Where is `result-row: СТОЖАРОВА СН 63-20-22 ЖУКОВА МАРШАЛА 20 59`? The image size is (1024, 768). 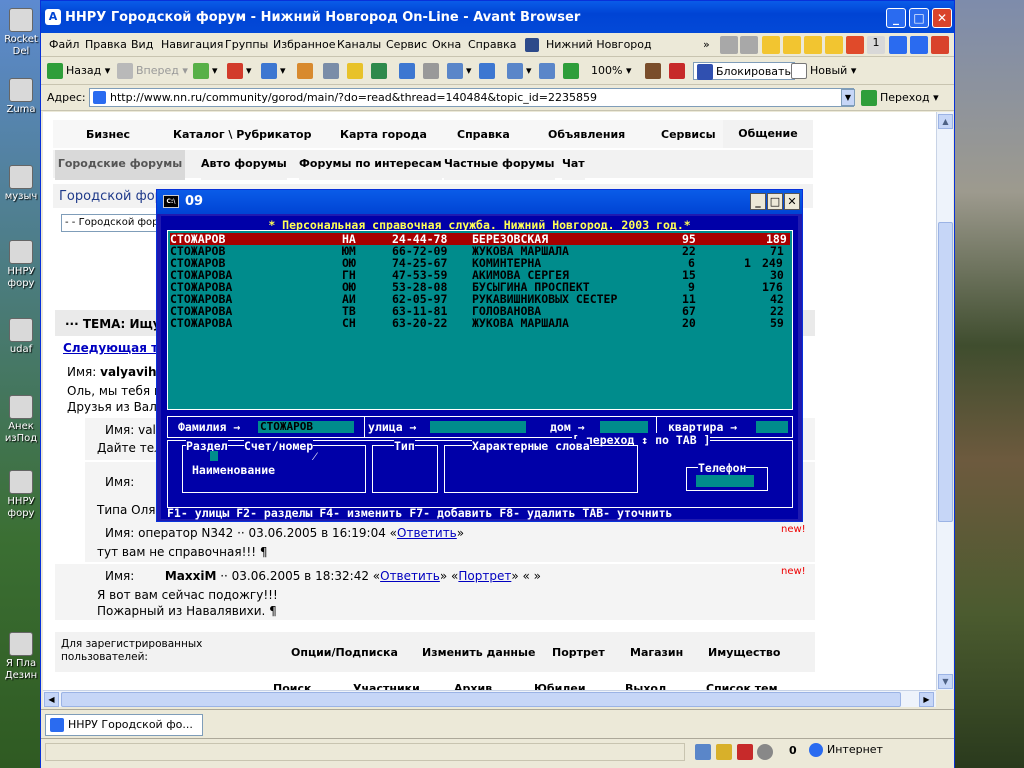 result-row: СТОЖАРОВА СН 63-20-22 ЖУКОВА МАРШАЛА 20 59 is located at coordinates (480, 323).